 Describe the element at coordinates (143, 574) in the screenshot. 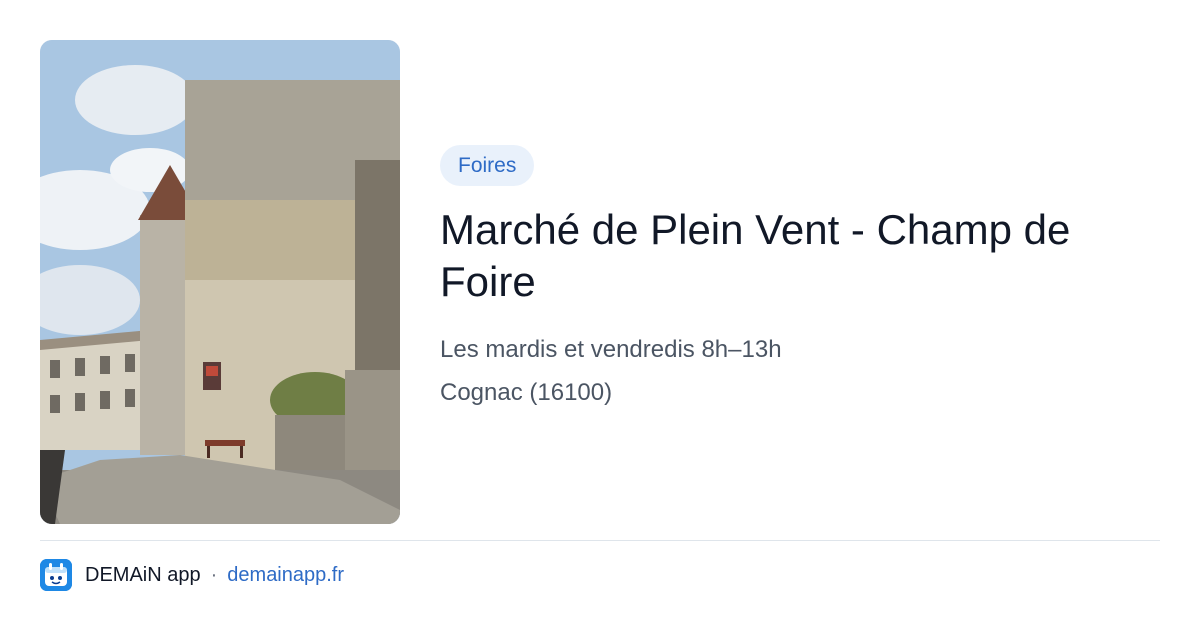

I see `app-brand-name: DEMAiN app` at that location.